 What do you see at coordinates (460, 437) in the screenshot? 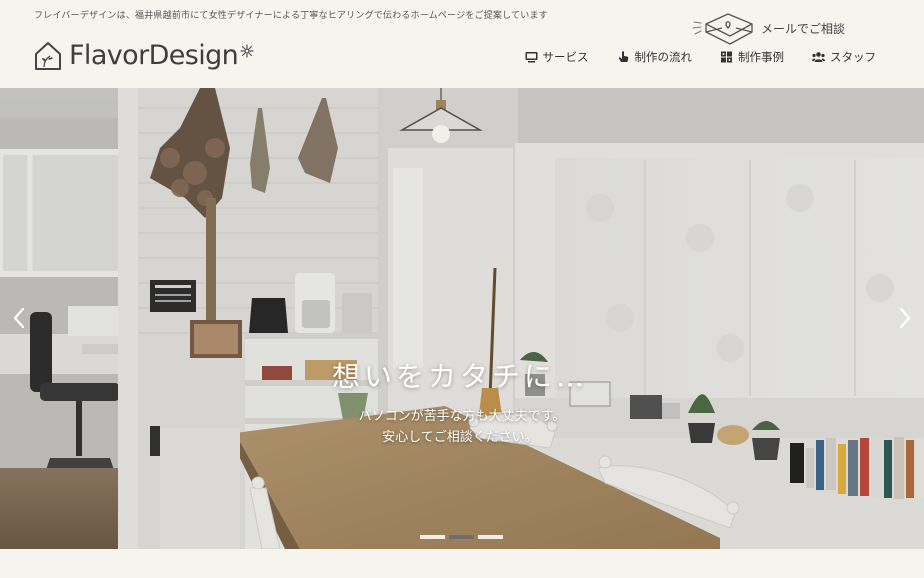
I see `hero-subtitle-line2: 安心してご相談ください。` at bounding box center [460, 437].